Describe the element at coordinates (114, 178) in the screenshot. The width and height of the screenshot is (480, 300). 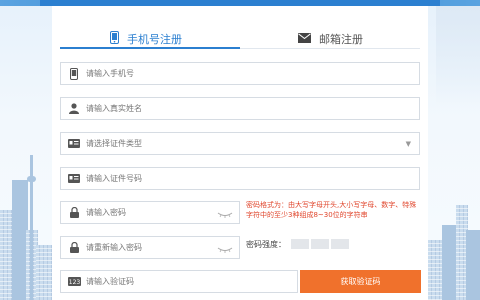
I see `id-number-placeholder: 请输入证件号码` at that location.